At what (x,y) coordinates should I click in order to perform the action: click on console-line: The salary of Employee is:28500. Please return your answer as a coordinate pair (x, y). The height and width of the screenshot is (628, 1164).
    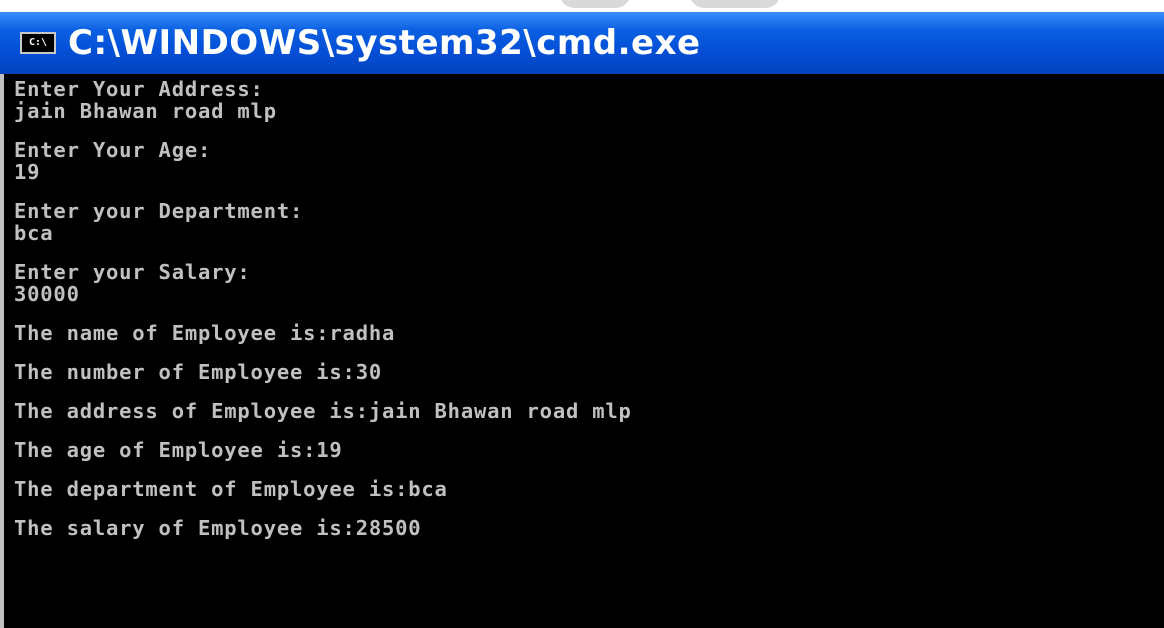
    Looking at the image, I should click on (218, 528).